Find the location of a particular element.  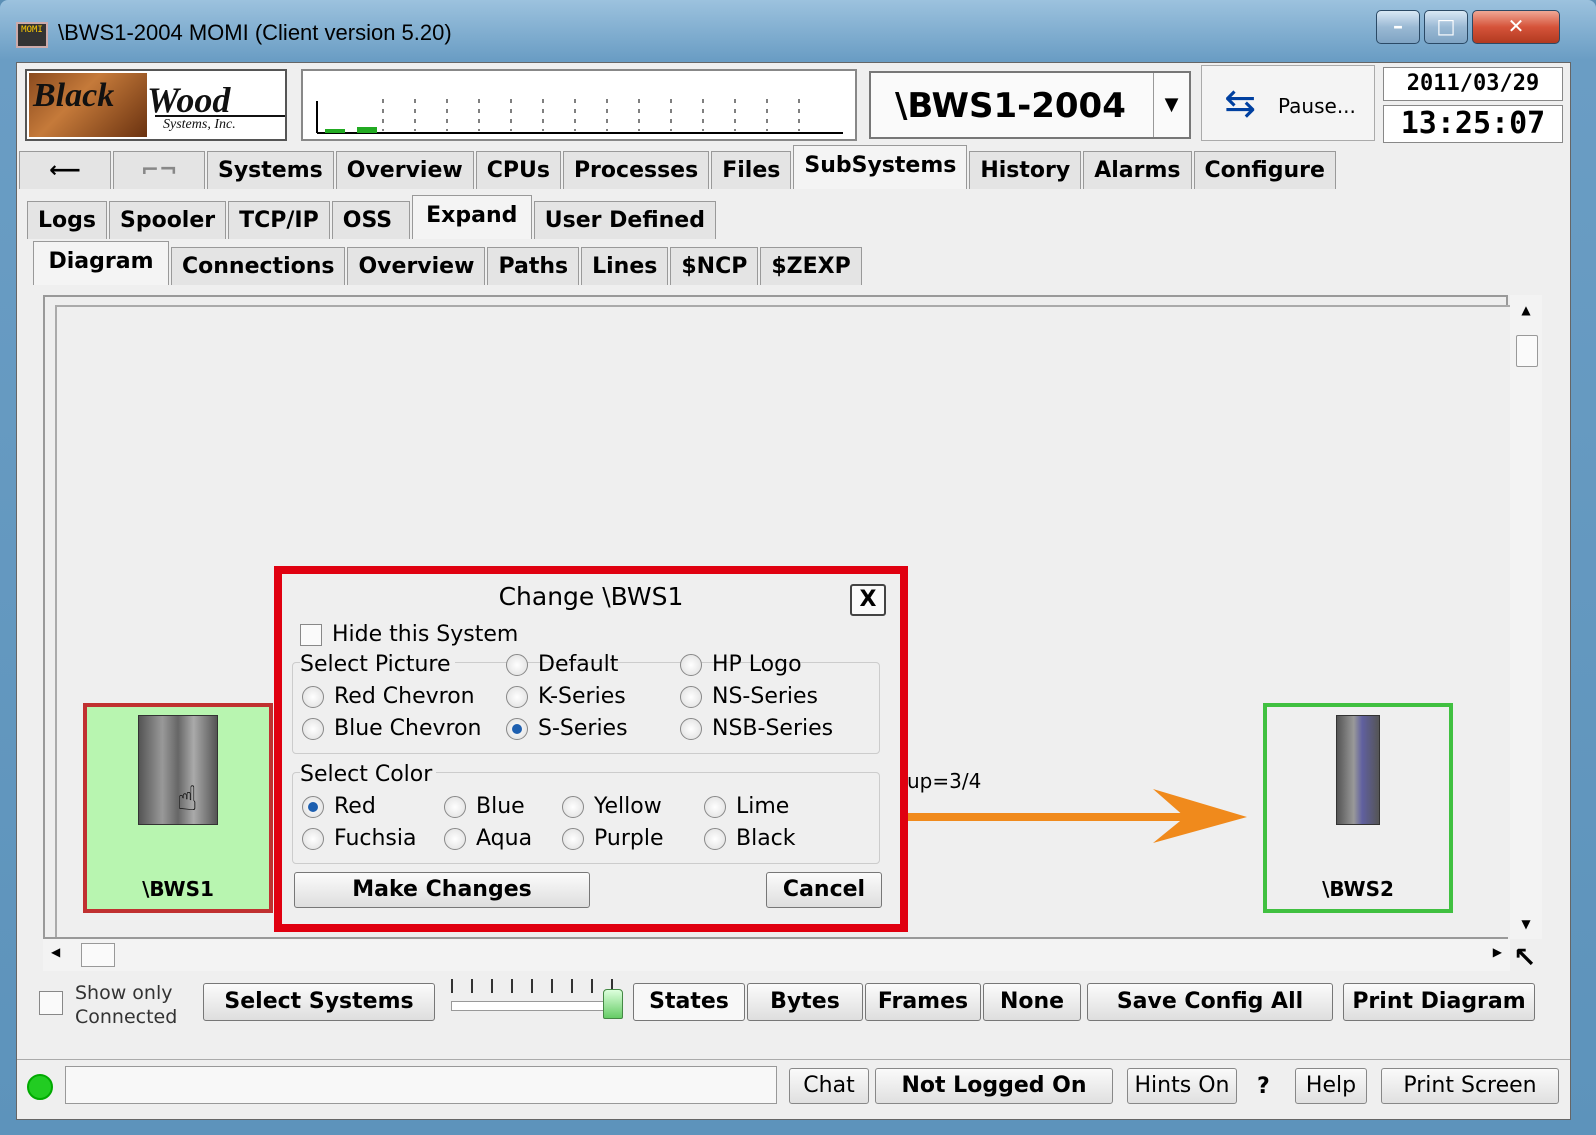

tab-connections: Connections is located at coordinates (258, 266).